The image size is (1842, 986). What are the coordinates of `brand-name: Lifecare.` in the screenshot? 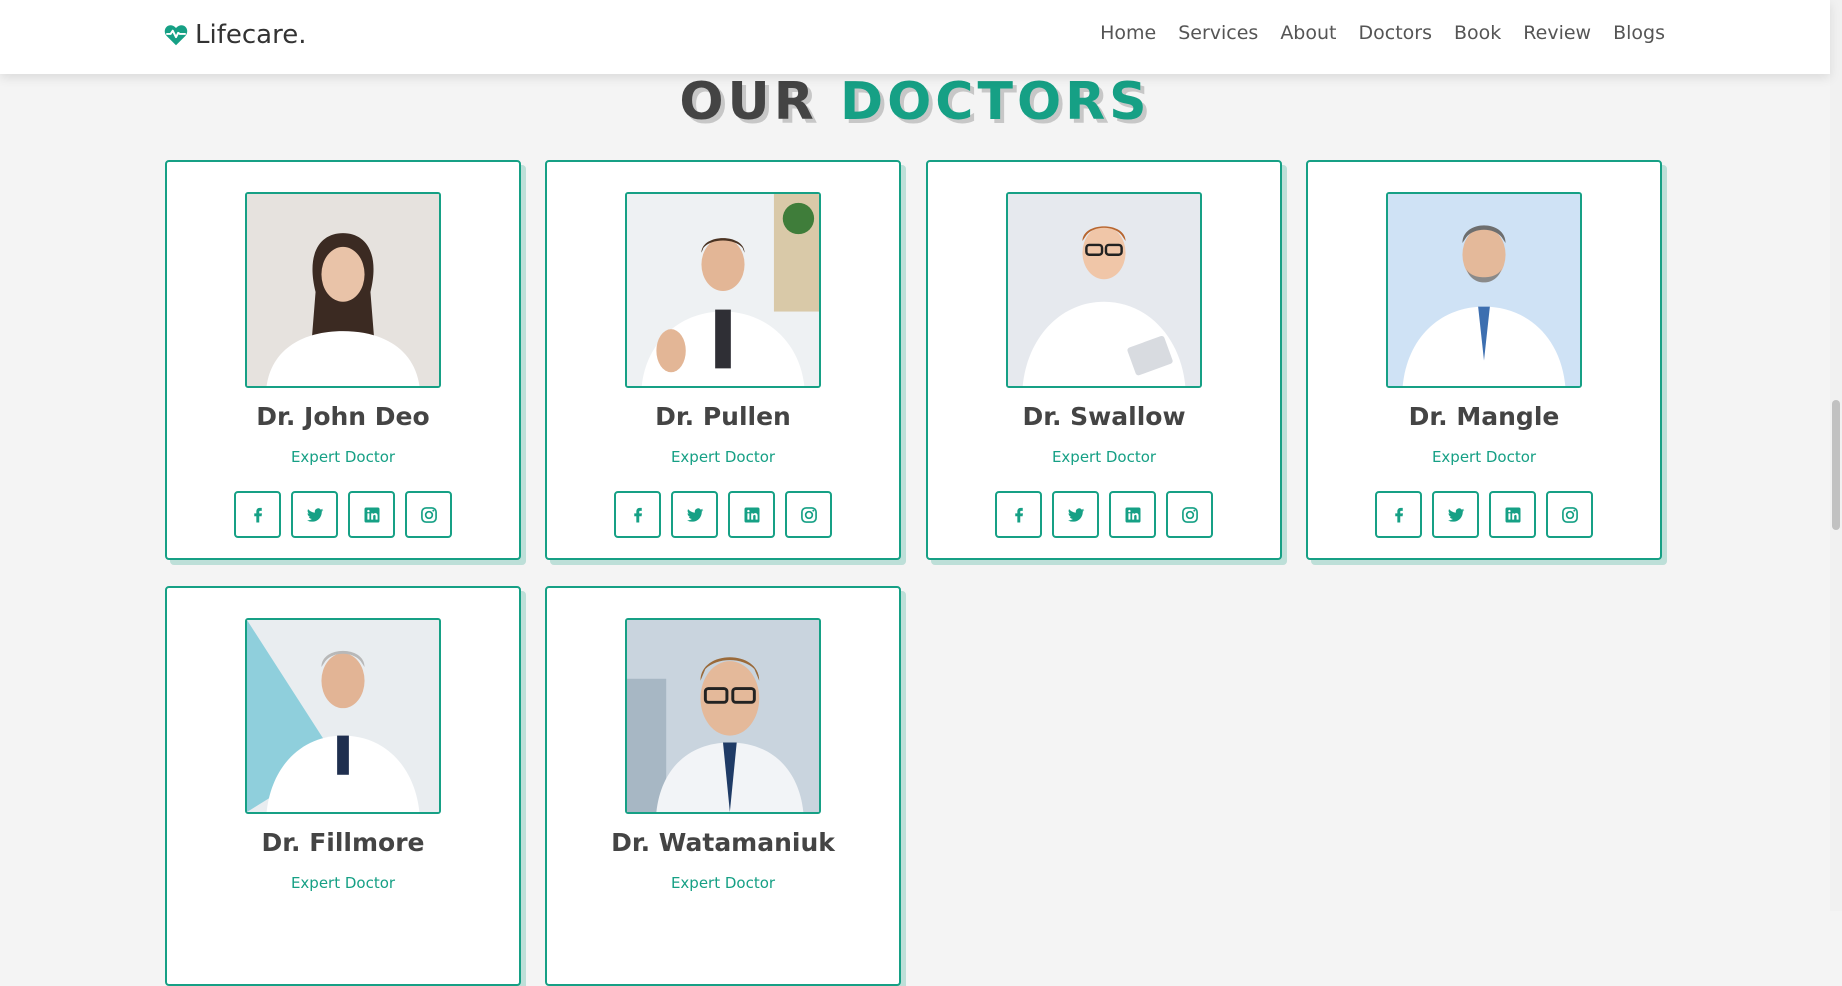 It's located at (251, 35).